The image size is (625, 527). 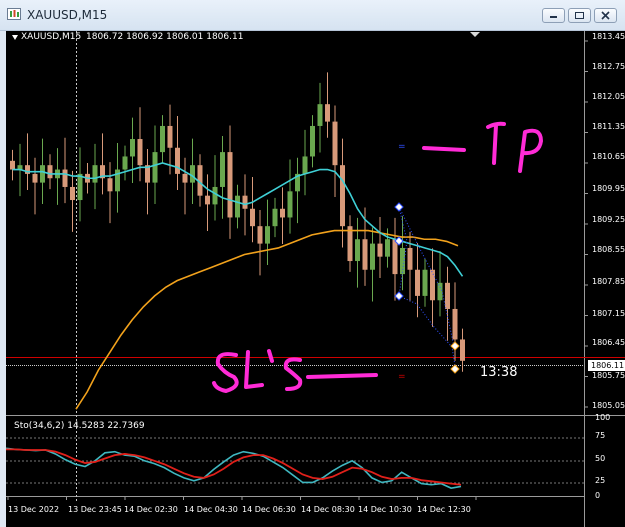 I want to click on chart-shift-marker, so click(x=475, y=34).